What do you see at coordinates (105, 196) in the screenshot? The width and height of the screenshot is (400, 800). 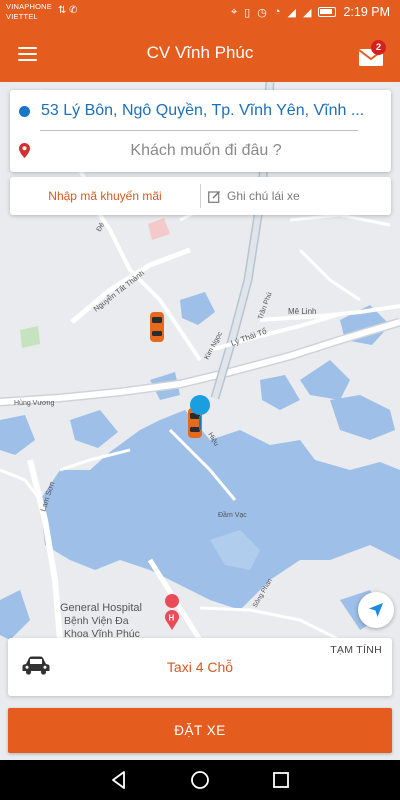 I see `promo-code-button: Nhập mã khuyến mãi` at bounding box center [105, 196].